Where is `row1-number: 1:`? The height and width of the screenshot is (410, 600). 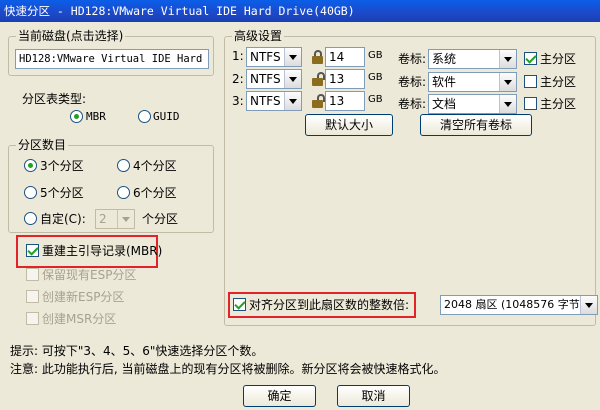
row1-number: 1: is located at coordinates (238, 56).